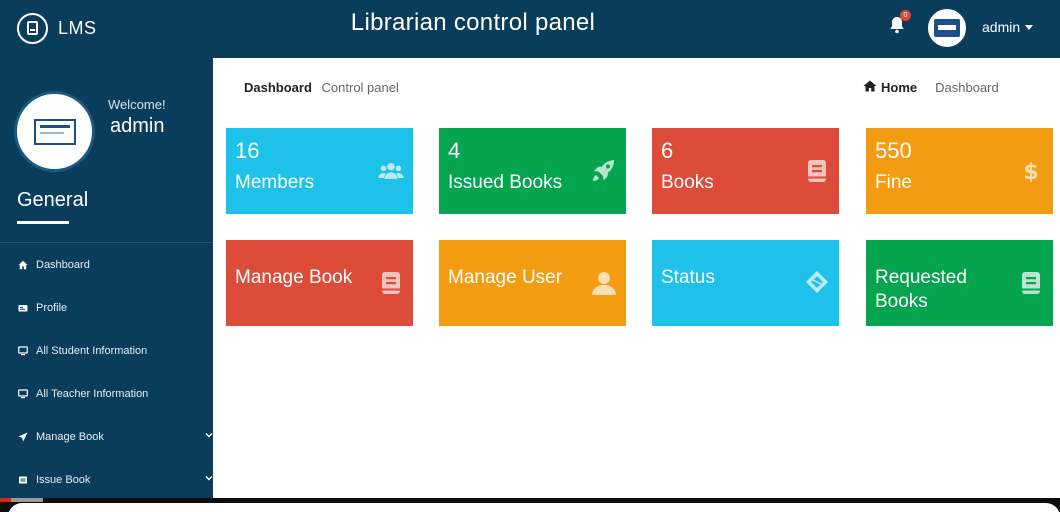 Image resolution: width=1060 pixels, height=512 pixels. I want to click on id-card-icon, so click(22, 307).